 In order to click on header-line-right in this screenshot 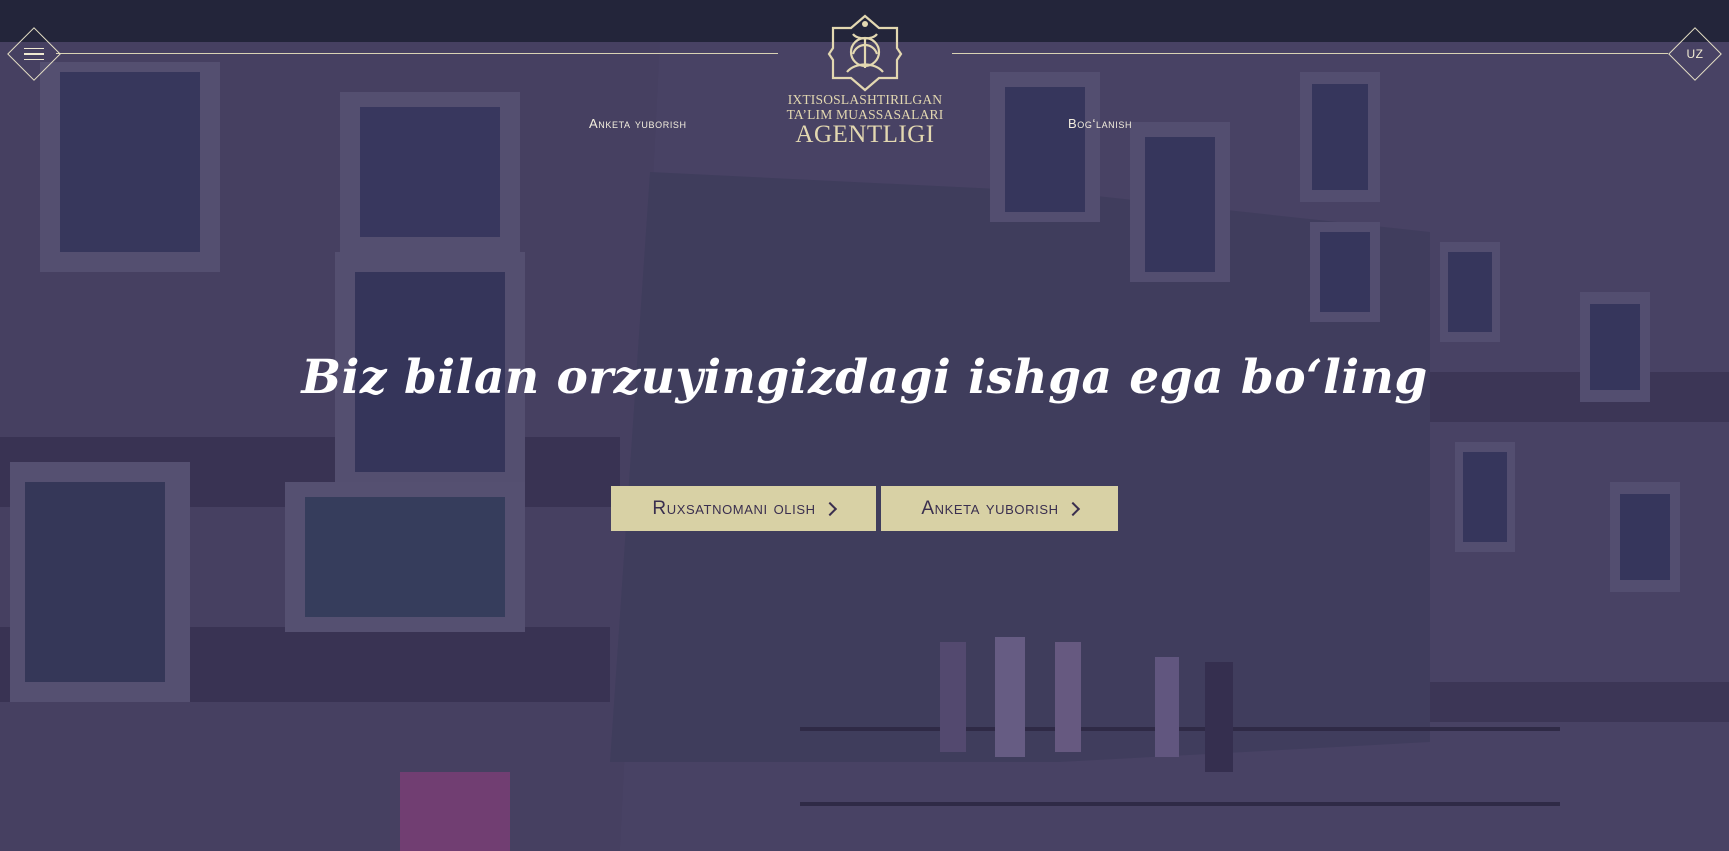, I will do `click(1310, 53)`.